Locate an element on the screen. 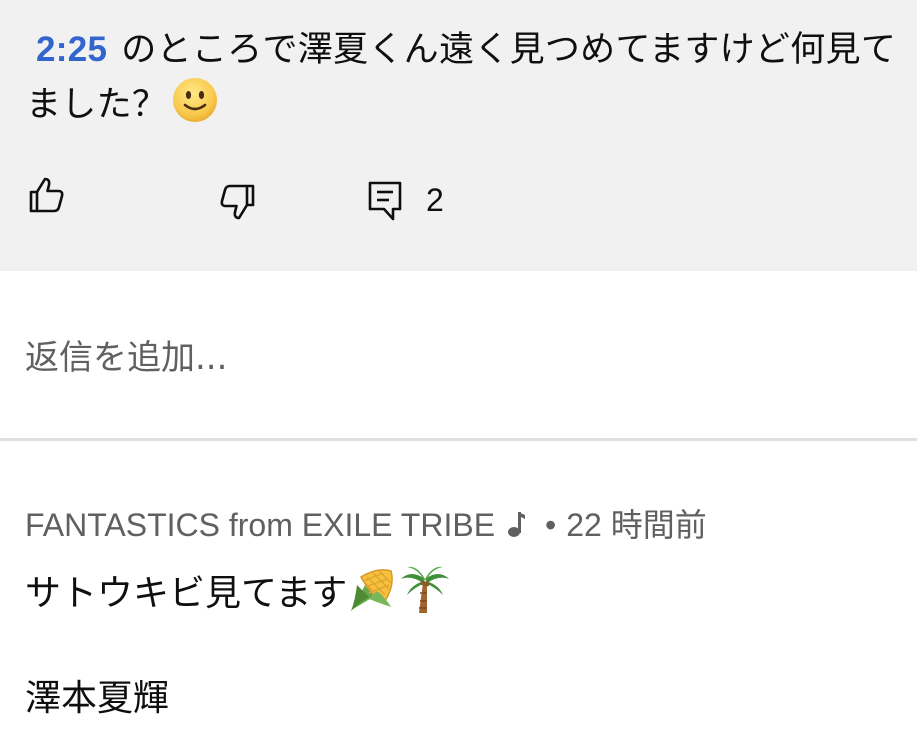 This screenshot has height=750, width=917. thumbs-down-icon is located at coordinates (237, 202).